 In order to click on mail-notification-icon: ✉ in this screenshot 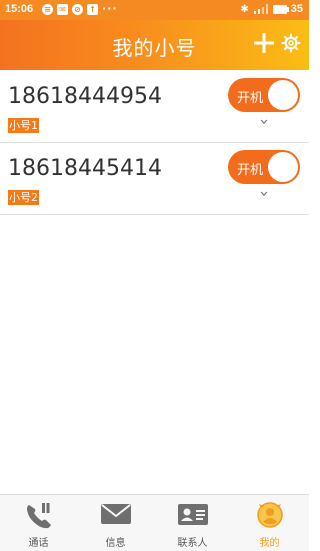, I will do `click(62, 9)`.